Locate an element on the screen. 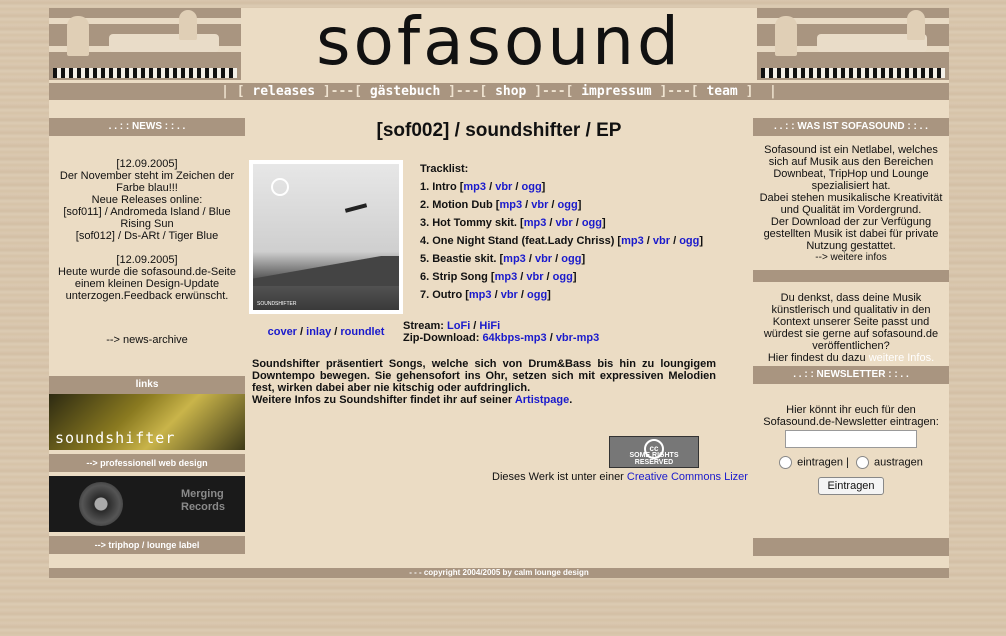  artwork-links: cover / inlay / roundlet is located at coordinates (326, 332).